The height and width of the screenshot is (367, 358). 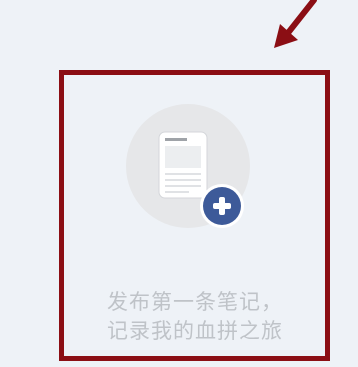 What do you see at coordinates (195, 331) in the screenshot?
I see `empty-state-message-line2: 记录我的血拼之旅` at bounding box center [195, 331].